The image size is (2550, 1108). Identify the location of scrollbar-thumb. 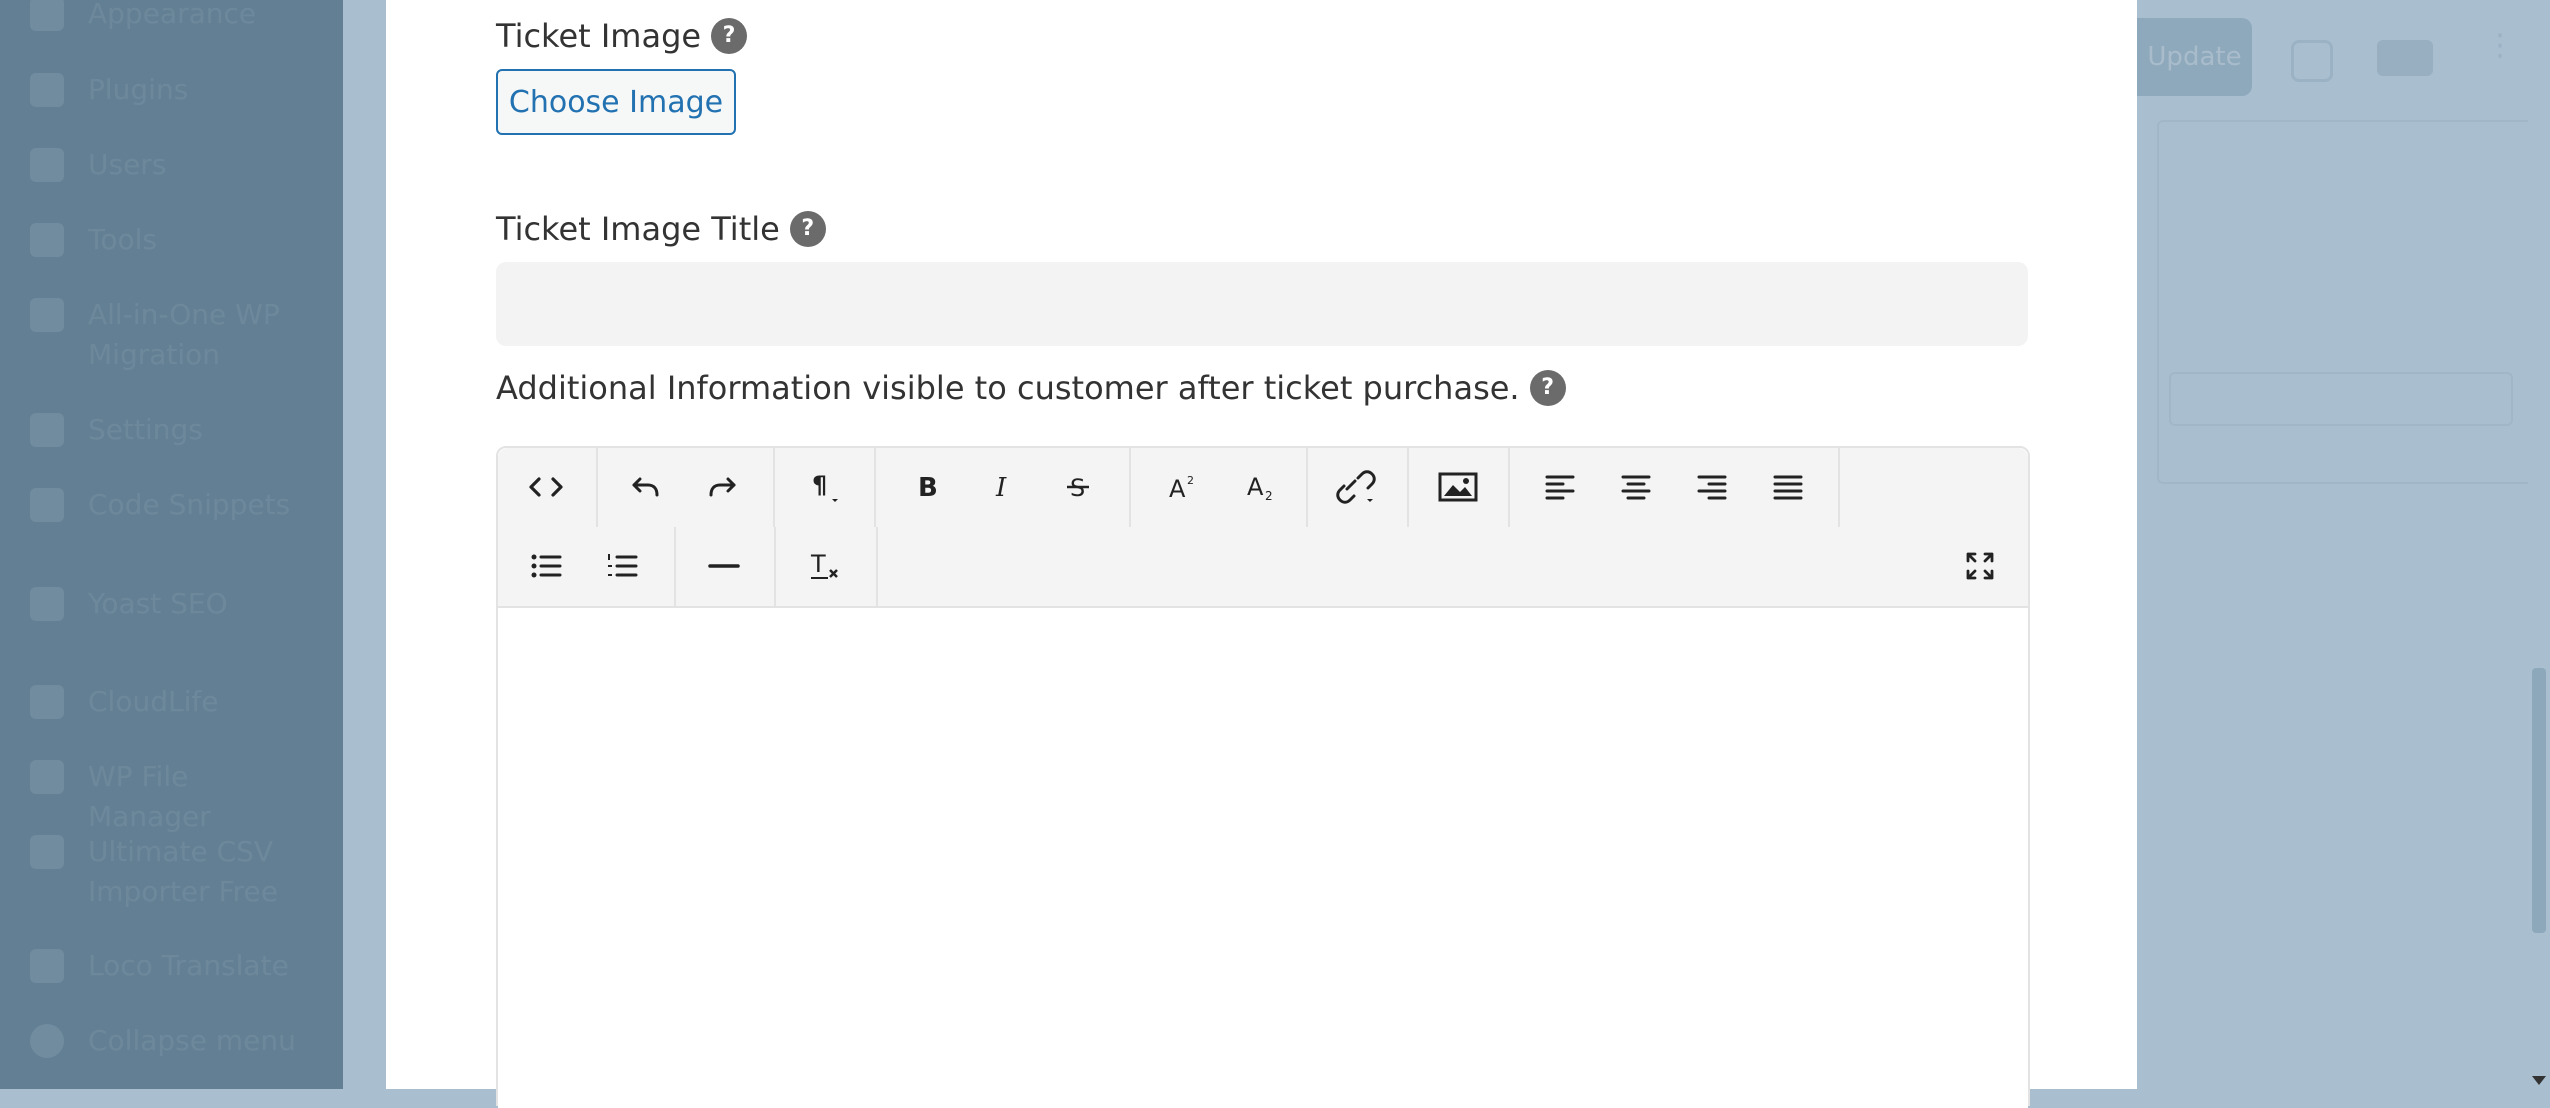
(2539, 800).